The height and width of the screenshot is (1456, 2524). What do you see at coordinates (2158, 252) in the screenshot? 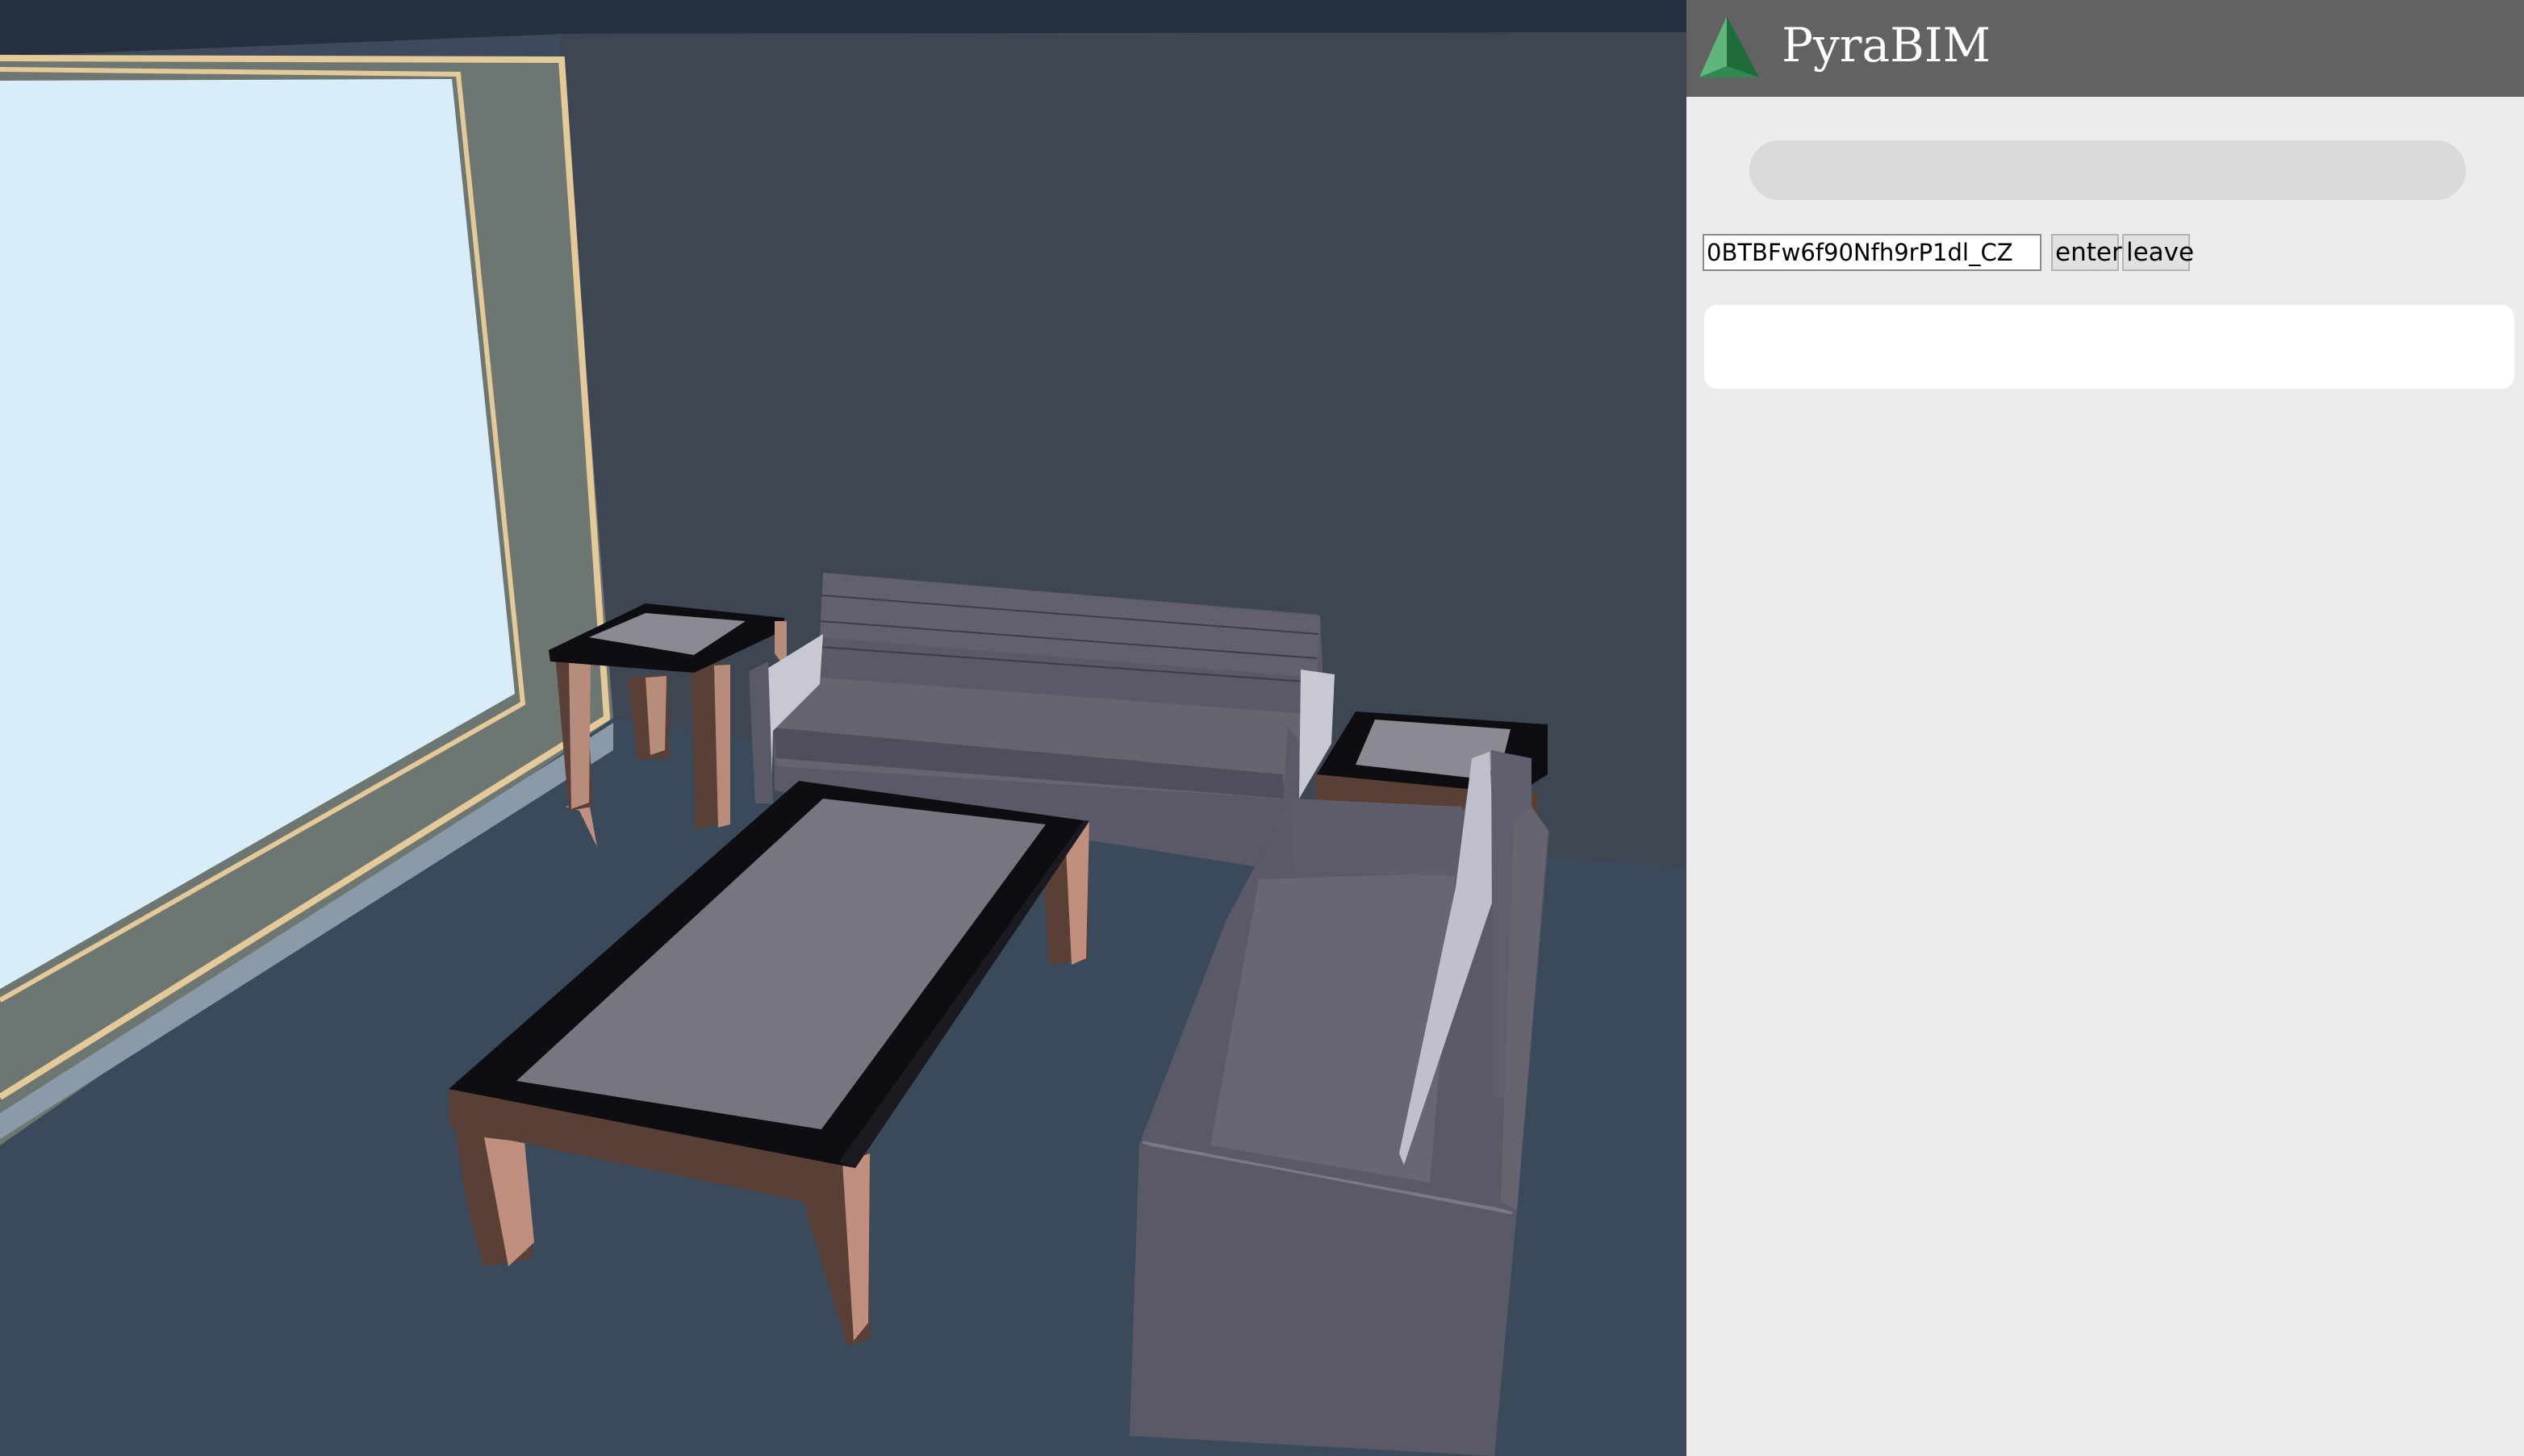
I see `leave-button: leave` at bounding box center [2158, 252].